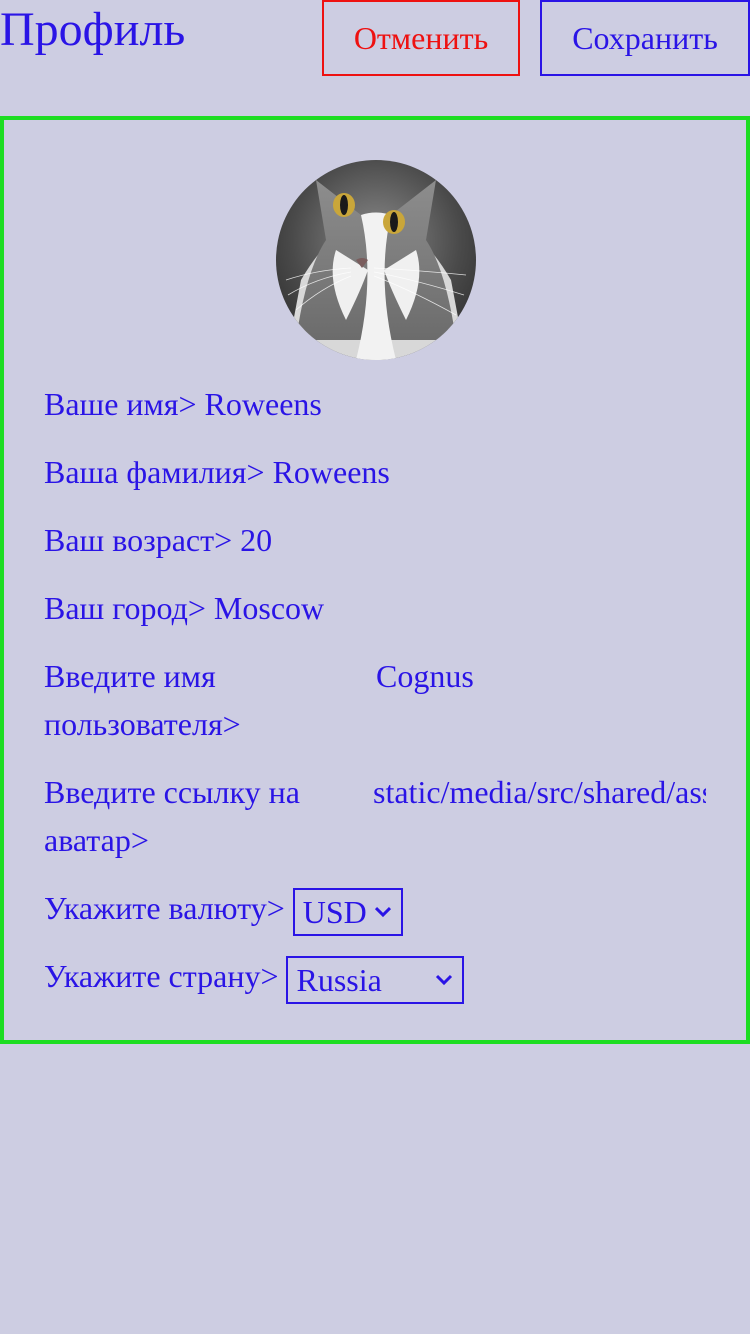 This screenshot has width=750, height=1334. What do you see at coordinates (125, 608) in the screenshot?
I see `city-label: Ваш город>` at bounding box center [125, 608].